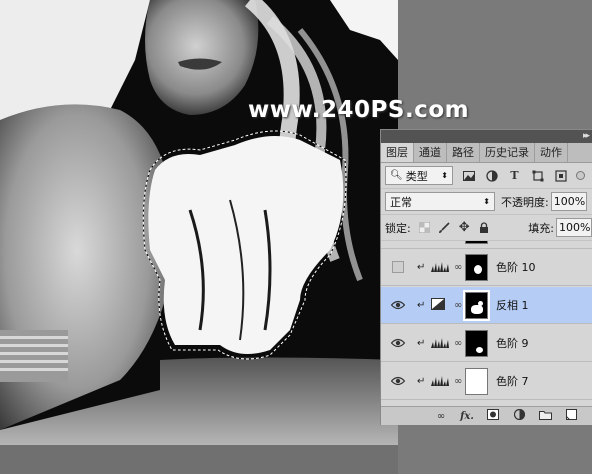  I want to click on layer-row: ↵ ∞ 色阶 7, so click(486, 381).